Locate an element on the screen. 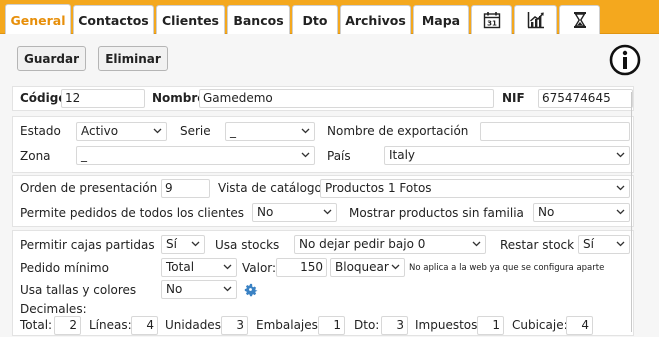  chart-icon is located at coordinates (535, 20).